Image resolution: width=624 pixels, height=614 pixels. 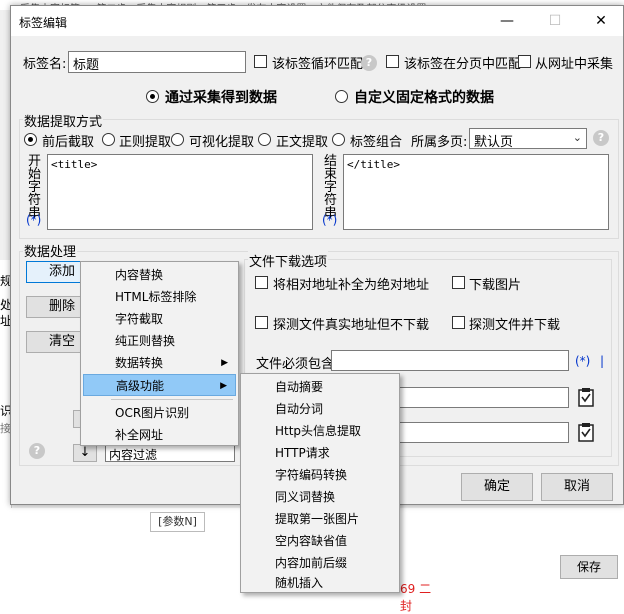 I want to click on end-regex-link: (*), so click(x=329, y=220).